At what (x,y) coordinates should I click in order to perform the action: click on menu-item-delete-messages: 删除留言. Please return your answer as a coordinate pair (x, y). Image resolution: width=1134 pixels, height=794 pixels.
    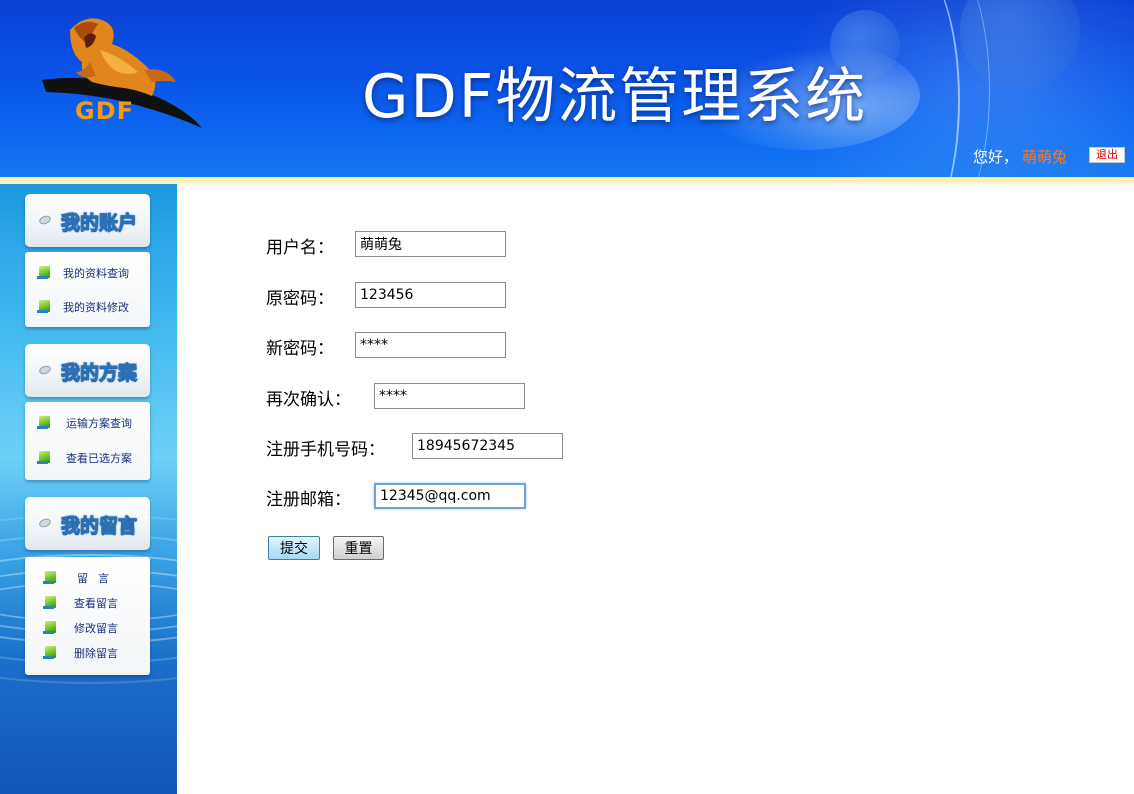
    Looking at the image, I should click on (87, 653).